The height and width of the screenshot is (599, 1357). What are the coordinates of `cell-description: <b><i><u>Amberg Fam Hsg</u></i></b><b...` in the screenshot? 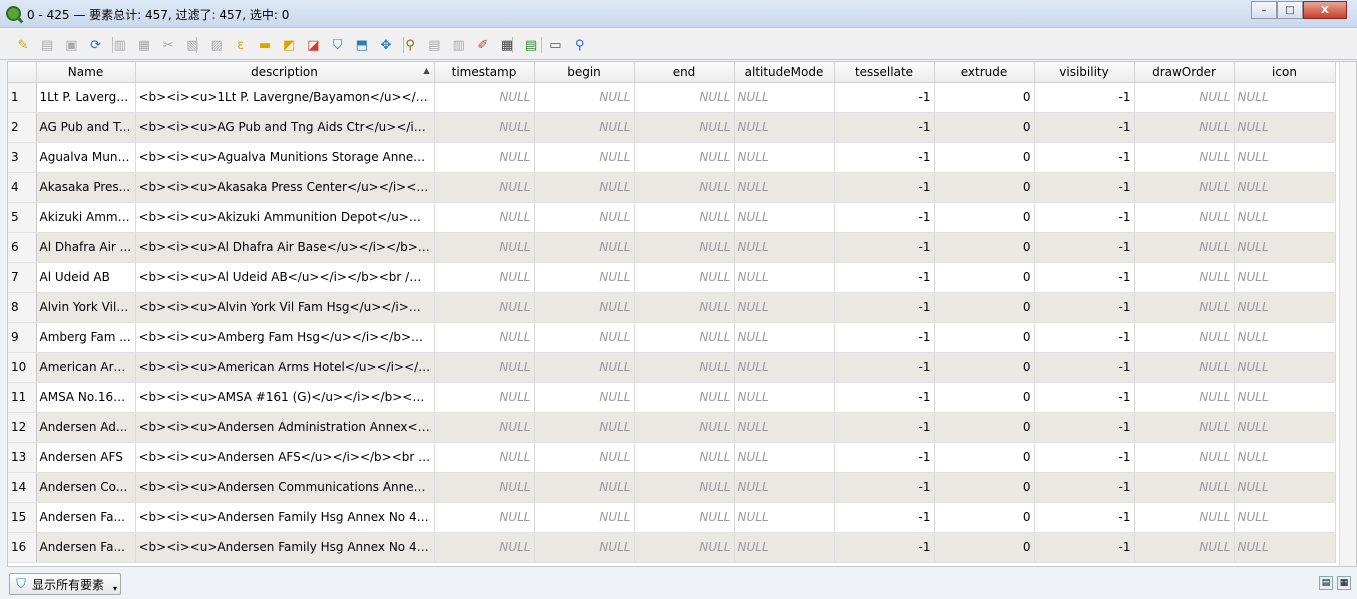 It's located at (285, 337).